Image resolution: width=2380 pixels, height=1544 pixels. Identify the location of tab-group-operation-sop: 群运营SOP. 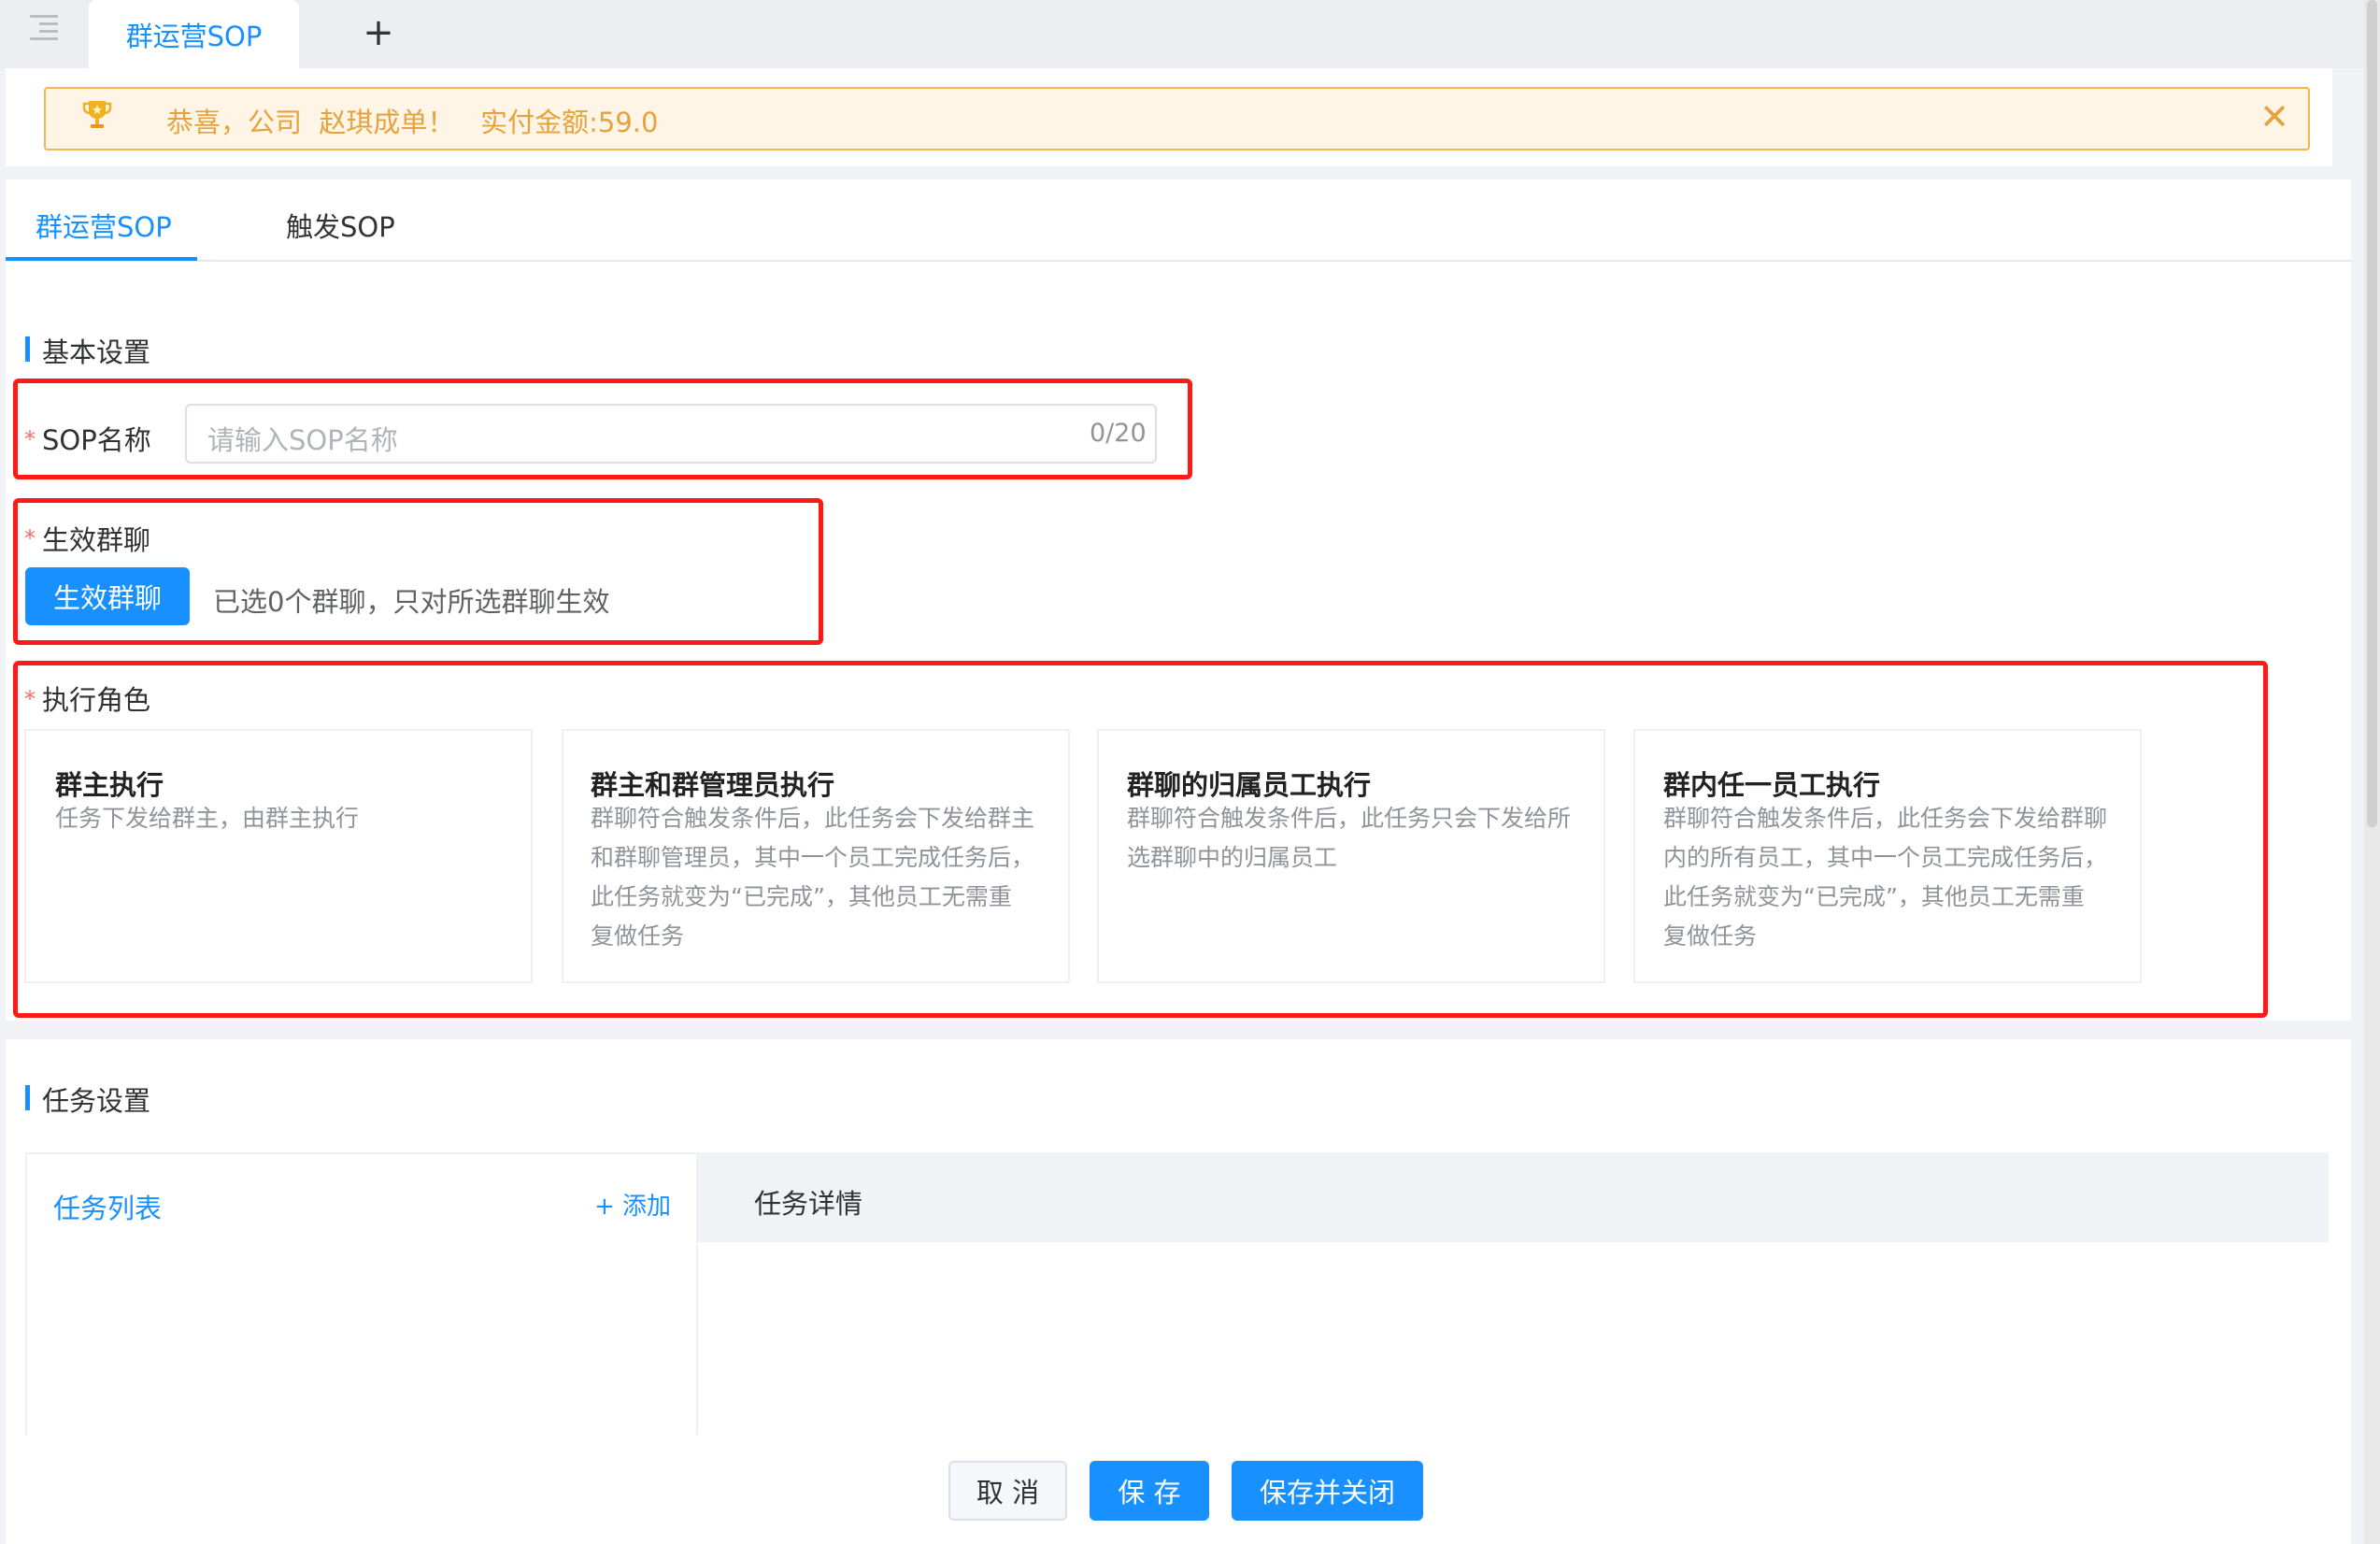
(104, 225).